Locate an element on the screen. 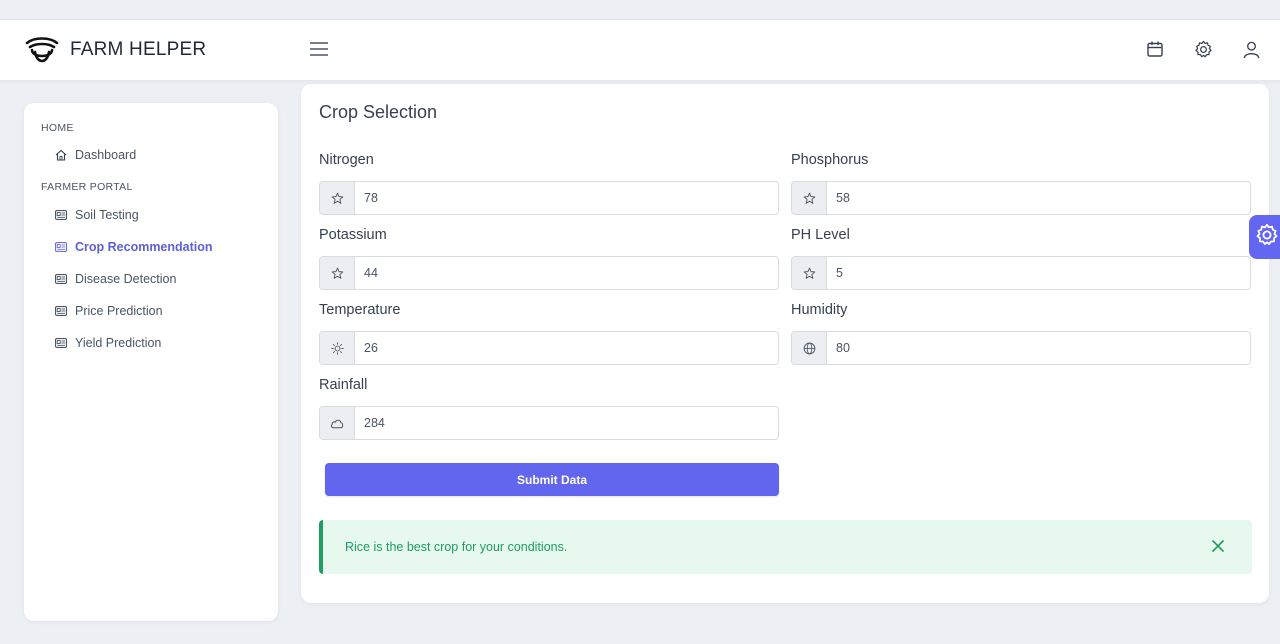 The image size is (1280, 644). rainfall-label: Rainfall is located at coordinates (343, 385).